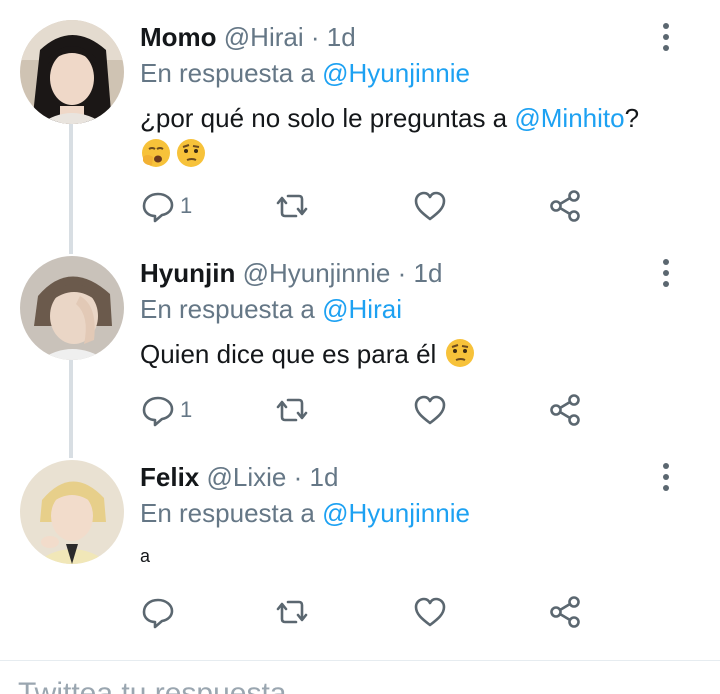 The width and height of the screenshot is (720, 694). I want to click on reply-input, so click(318, 685).